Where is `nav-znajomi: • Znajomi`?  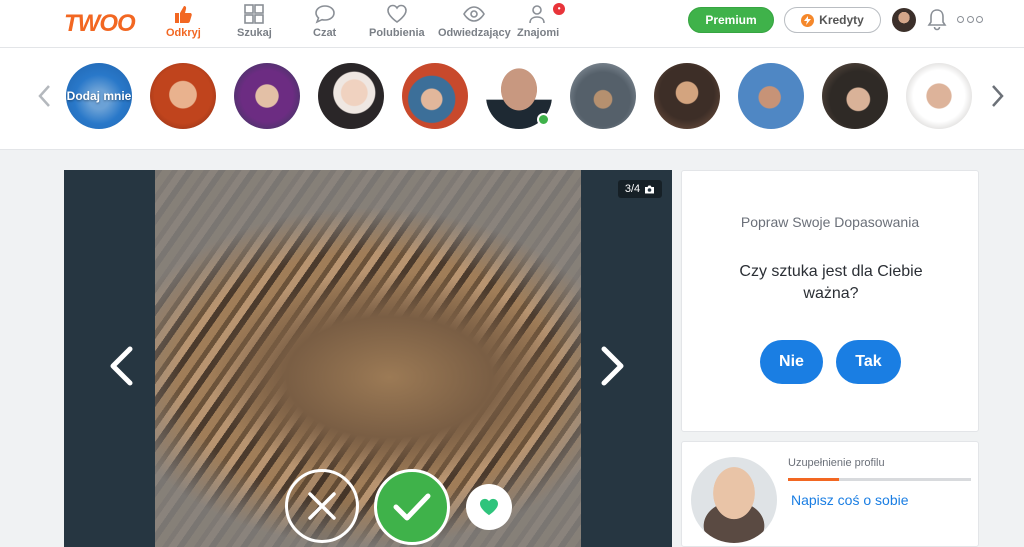 nav-znajomi: • Znajomi is located at coordinates (541, 23).